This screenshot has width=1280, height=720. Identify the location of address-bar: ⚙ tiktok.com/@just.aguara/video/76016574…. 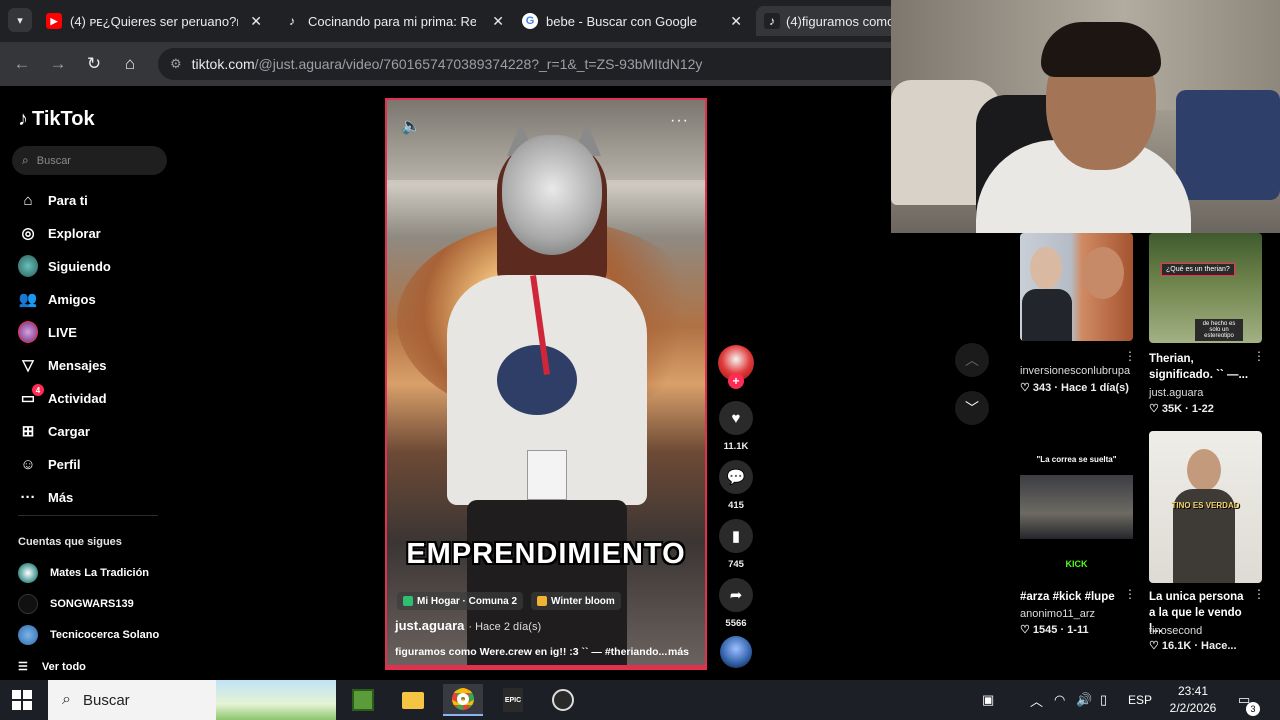
(538, 64).